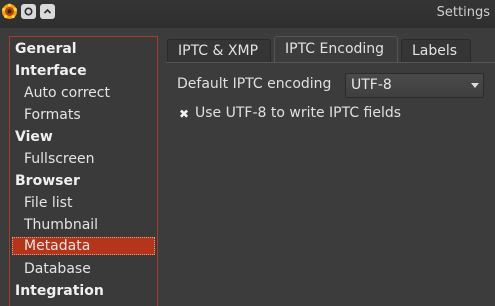 The height and width of the screenshot is (306, 495). What do you see at coordinates (371, 85) in the screenshot?
I see `encoding-select-value: UTF-8` at bounding box center [371, 85].